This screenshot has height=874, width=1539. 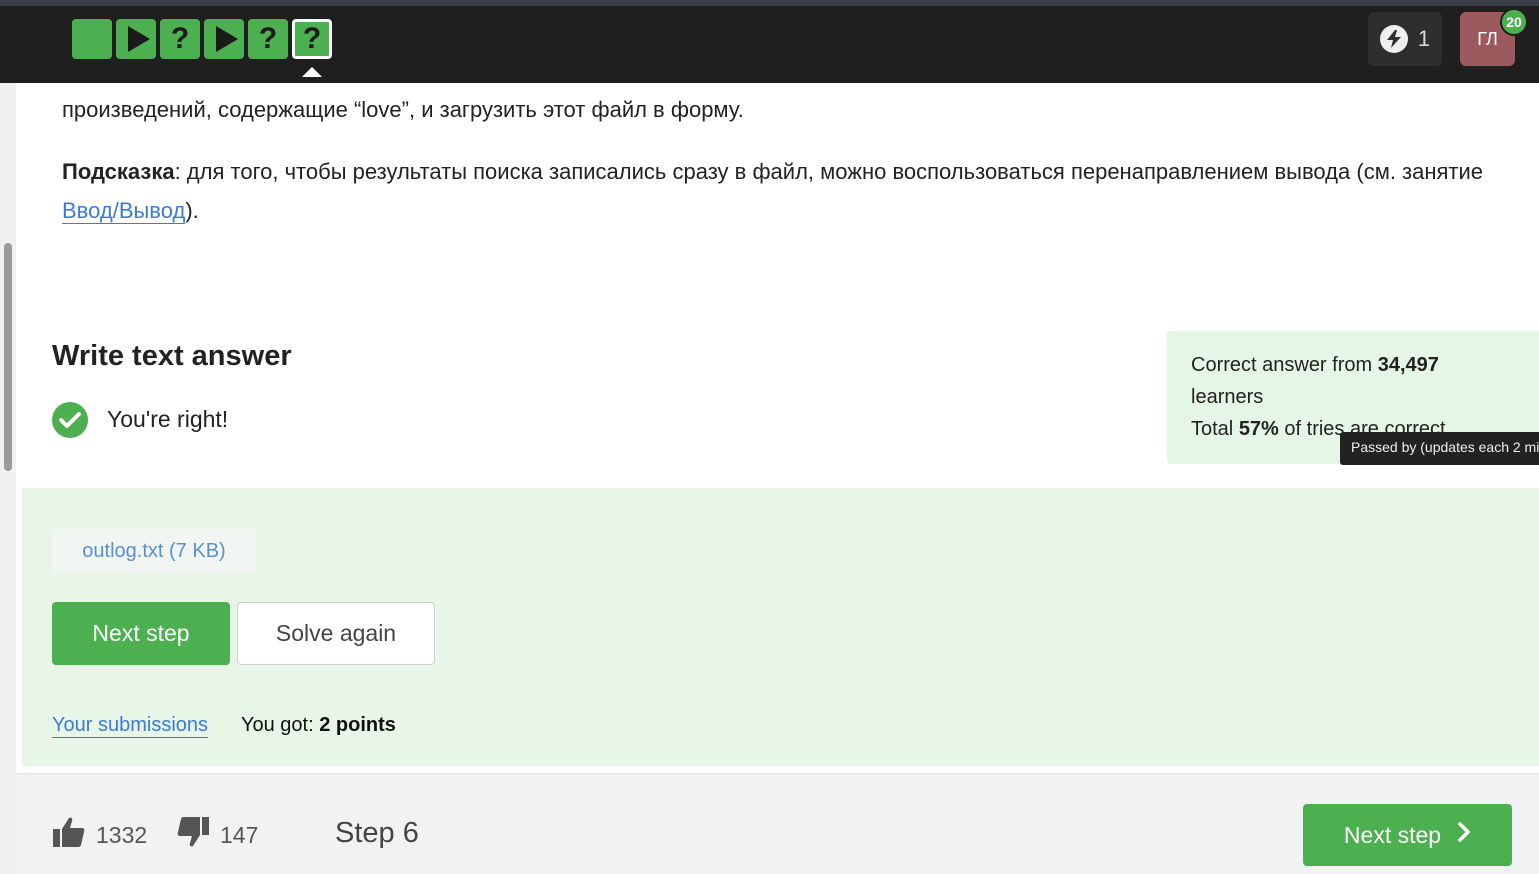 I want to click on step-number: Step 6, so click(x=377, y=833).